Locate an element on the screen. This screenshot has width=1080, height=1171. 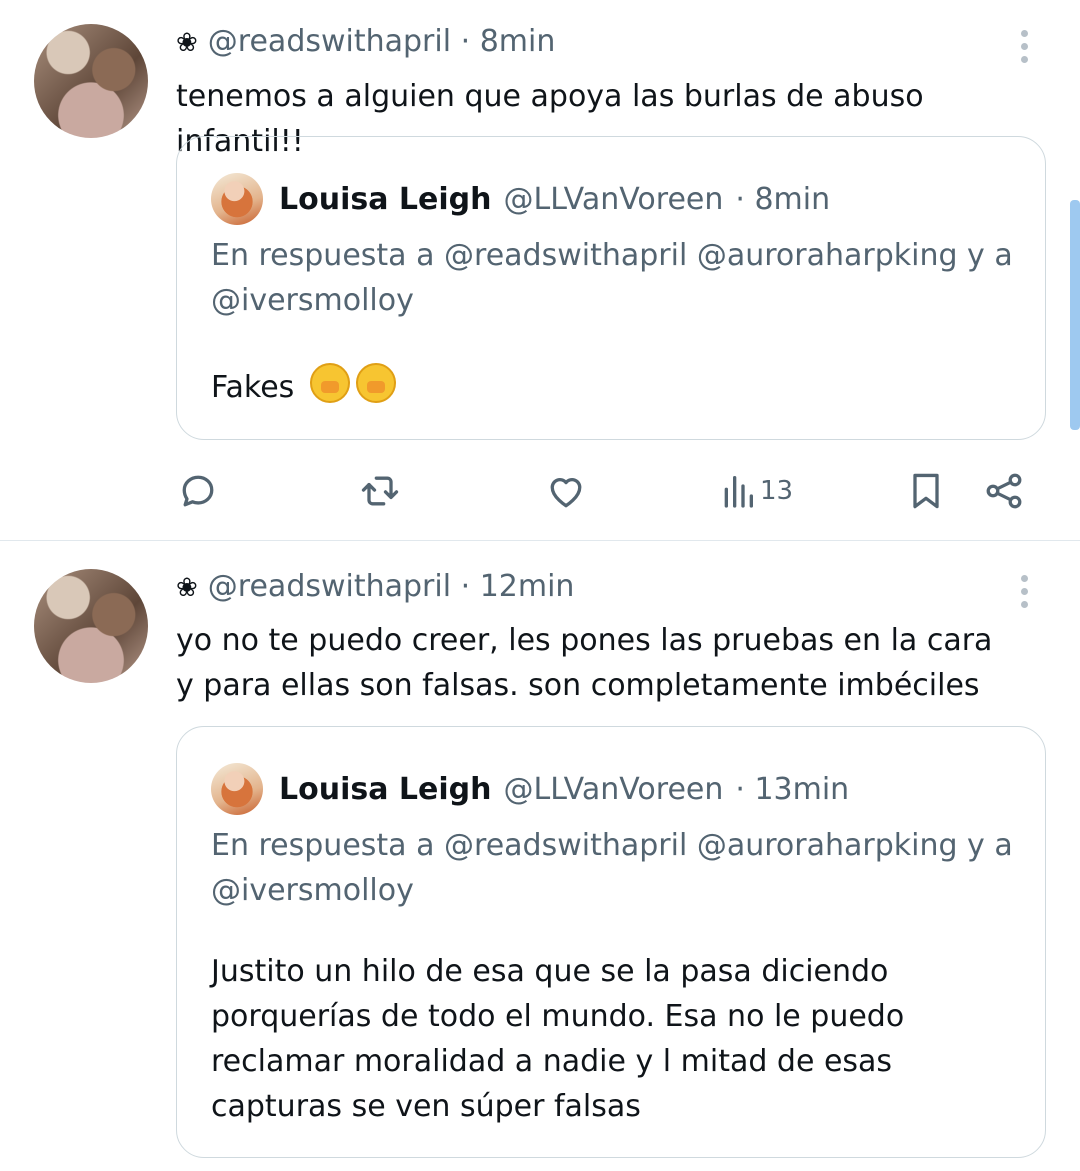
share-icon is located at coordinates (1004, 491).